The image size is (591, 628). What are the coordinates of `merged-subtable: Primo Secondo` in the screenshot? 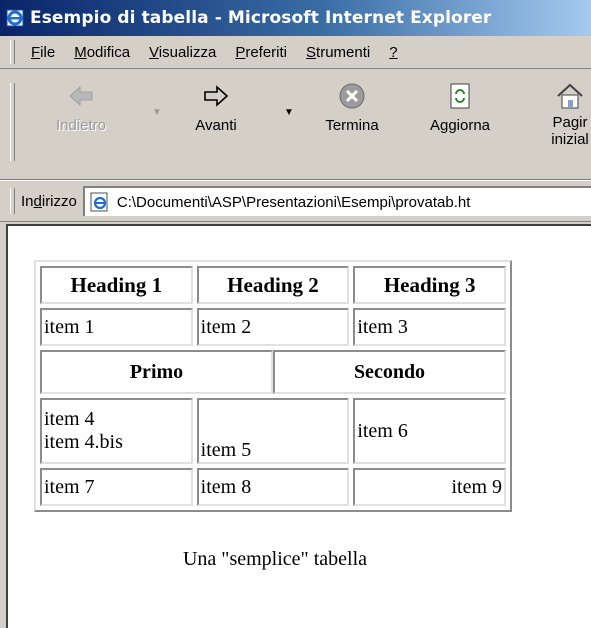 It's located at (273, 372).